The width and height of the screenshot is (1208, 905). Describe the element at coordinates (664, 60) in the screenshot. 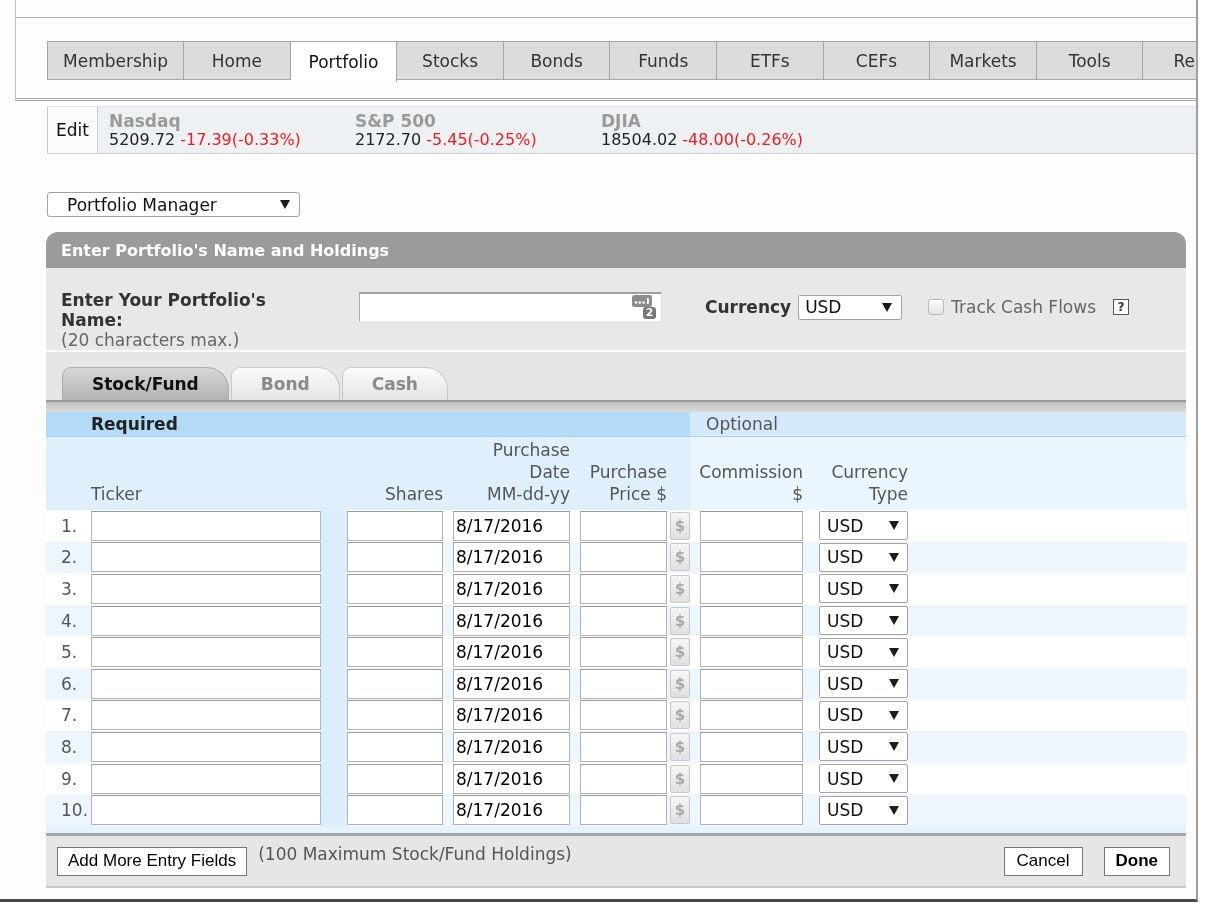

I see `nav-tab: Funds` at that location.